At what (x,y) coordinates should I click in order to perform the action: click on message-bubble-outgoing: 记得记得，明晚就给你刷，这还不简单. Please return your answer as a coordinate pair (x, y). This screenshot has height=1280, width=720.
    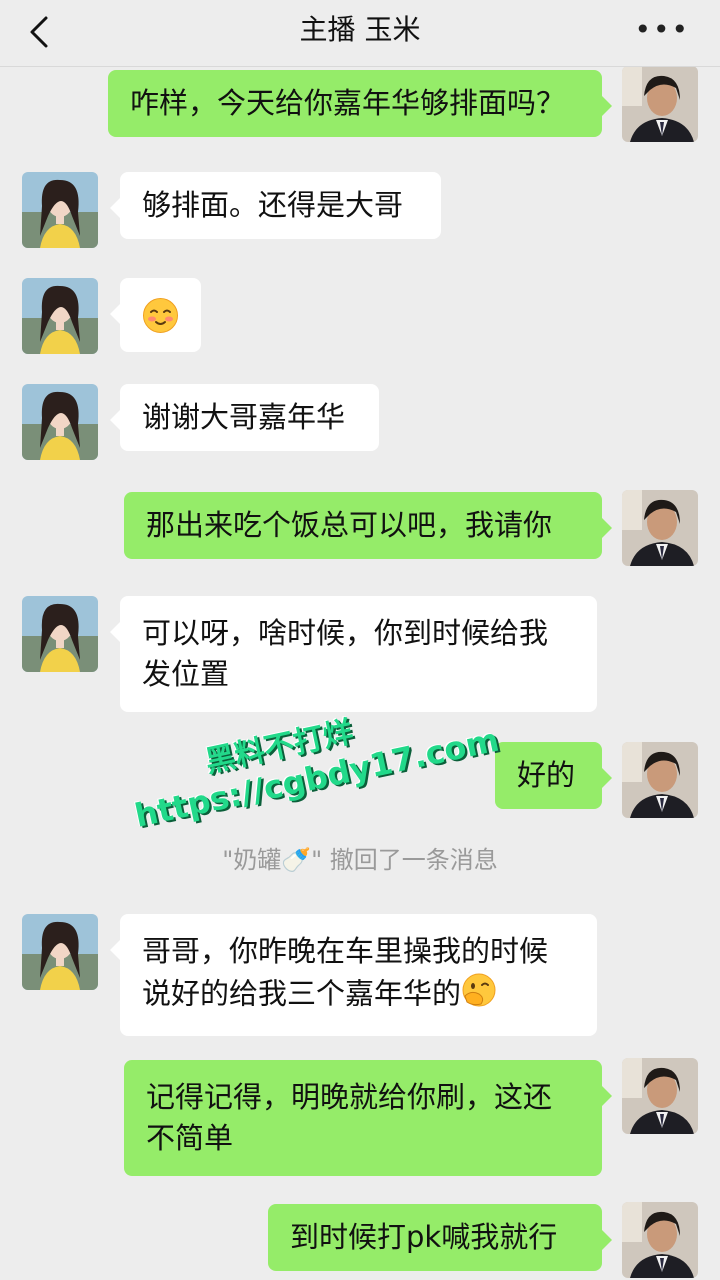
    Looking at the image, I should click on (368, 1118).